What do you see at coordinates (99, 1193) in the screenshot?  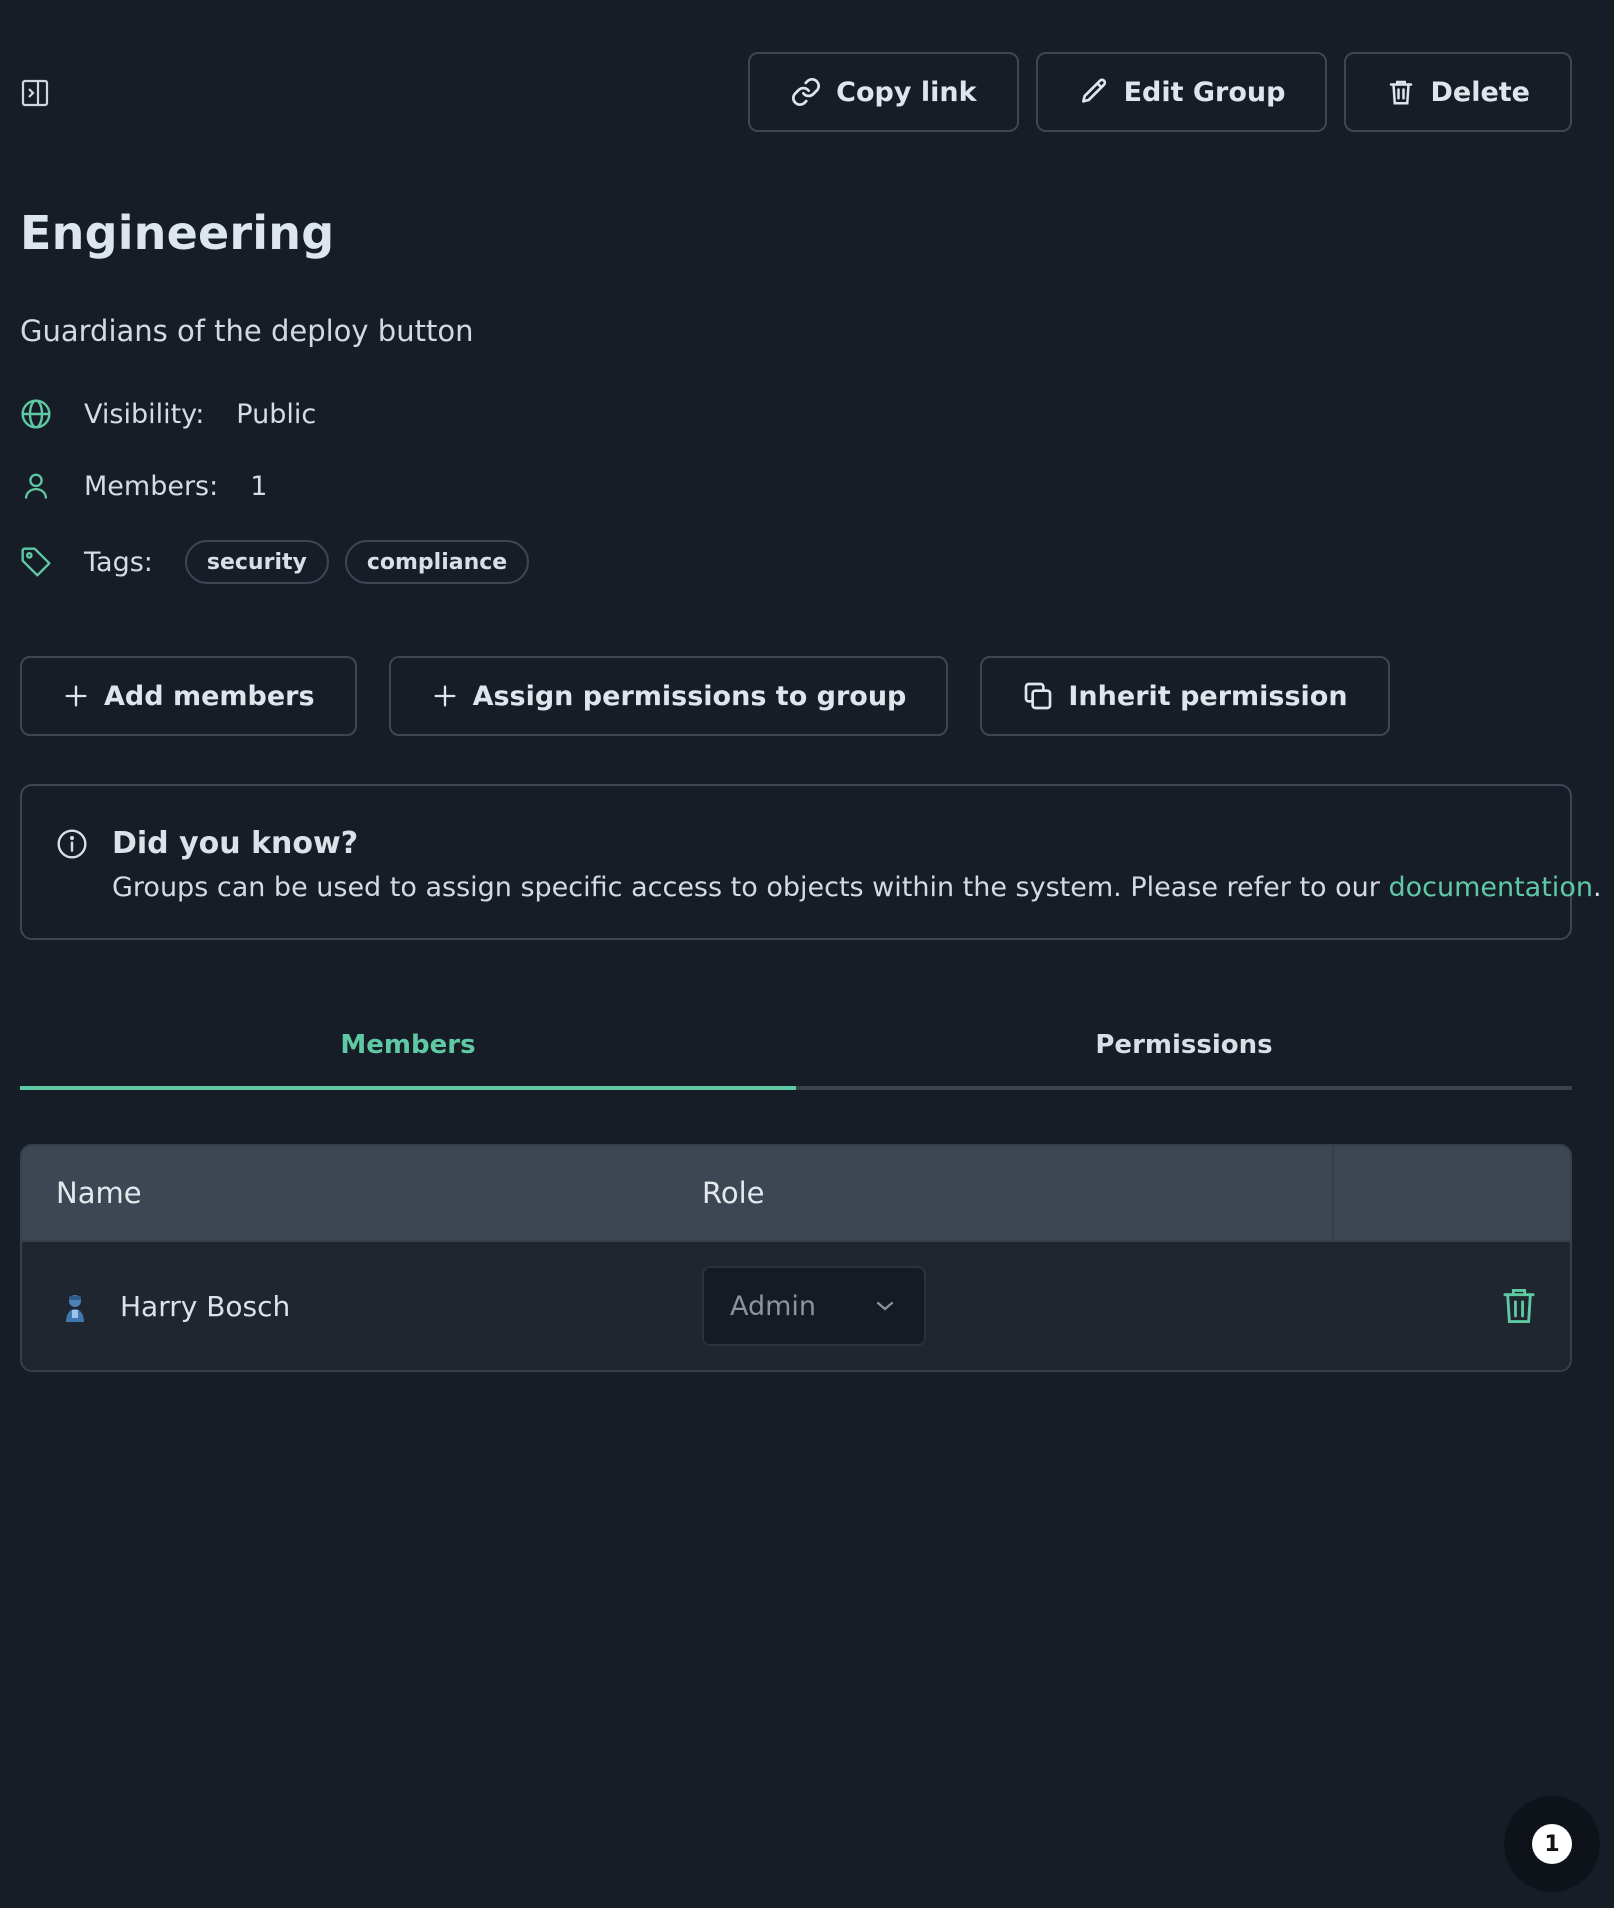 I see `column-header-name: Name` at bounding box center [99, 1193].